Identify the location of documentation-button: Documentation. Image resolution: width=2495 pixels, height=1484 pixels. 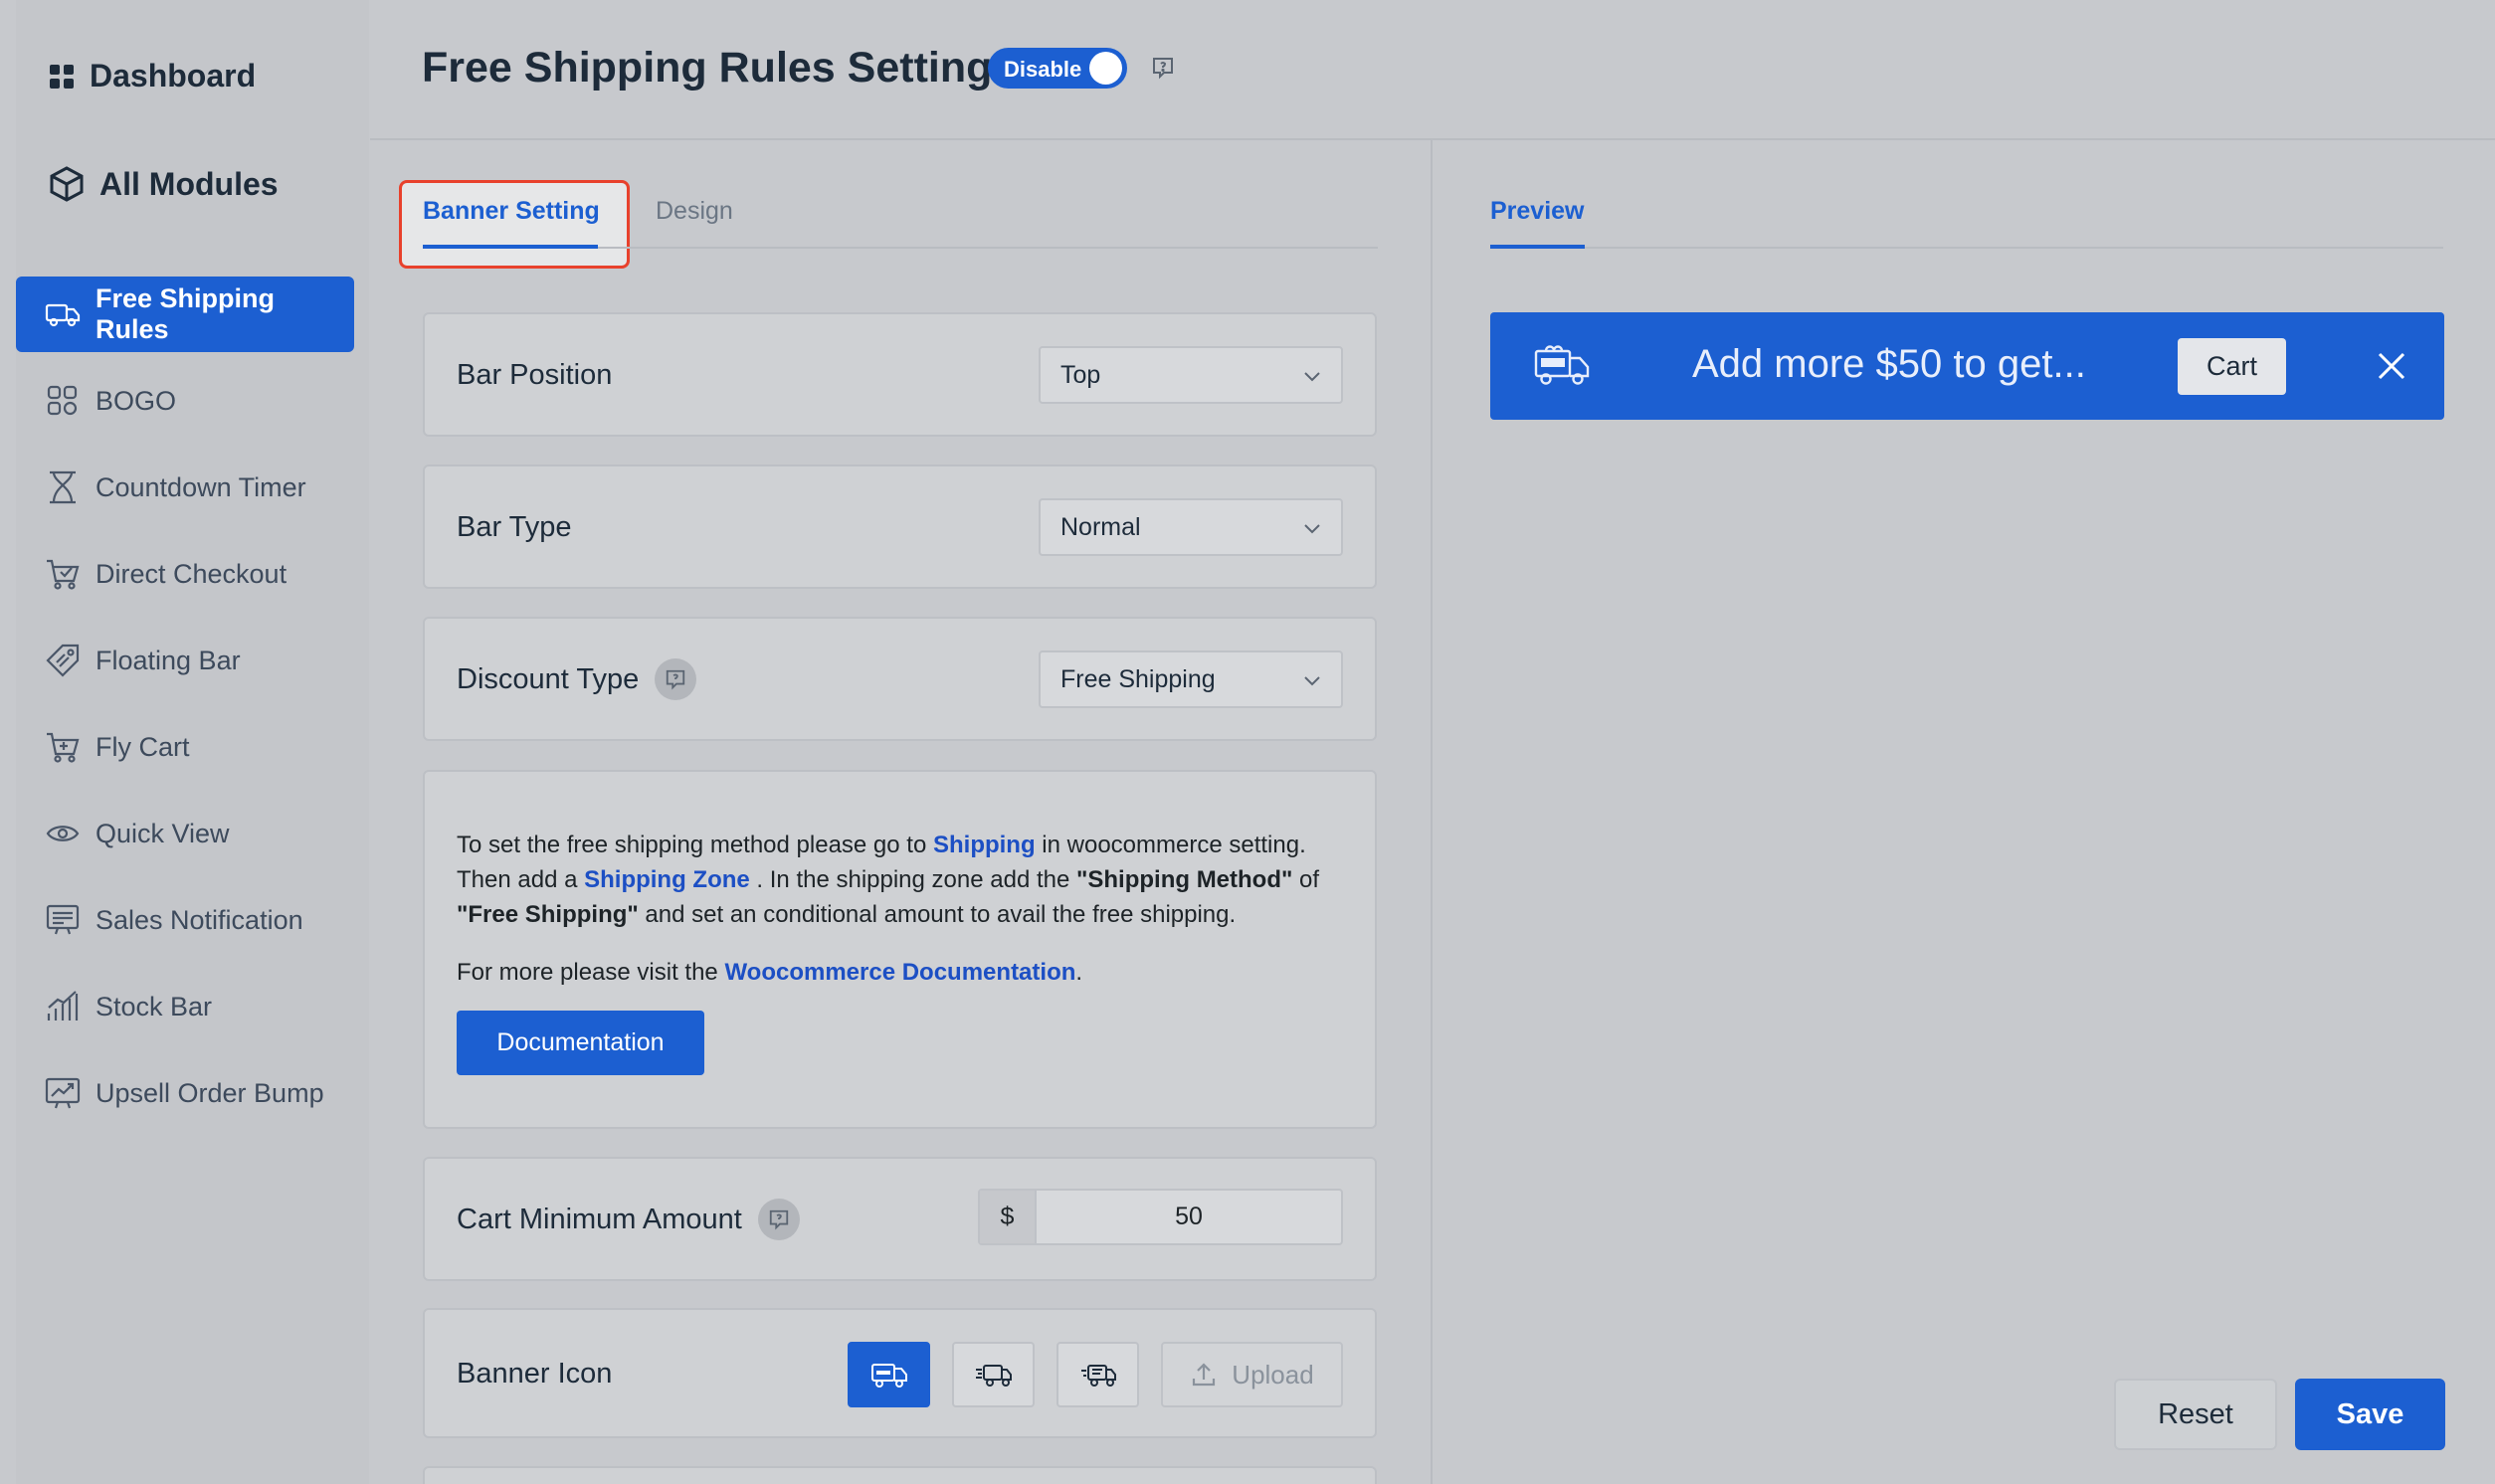
(580, 1043).